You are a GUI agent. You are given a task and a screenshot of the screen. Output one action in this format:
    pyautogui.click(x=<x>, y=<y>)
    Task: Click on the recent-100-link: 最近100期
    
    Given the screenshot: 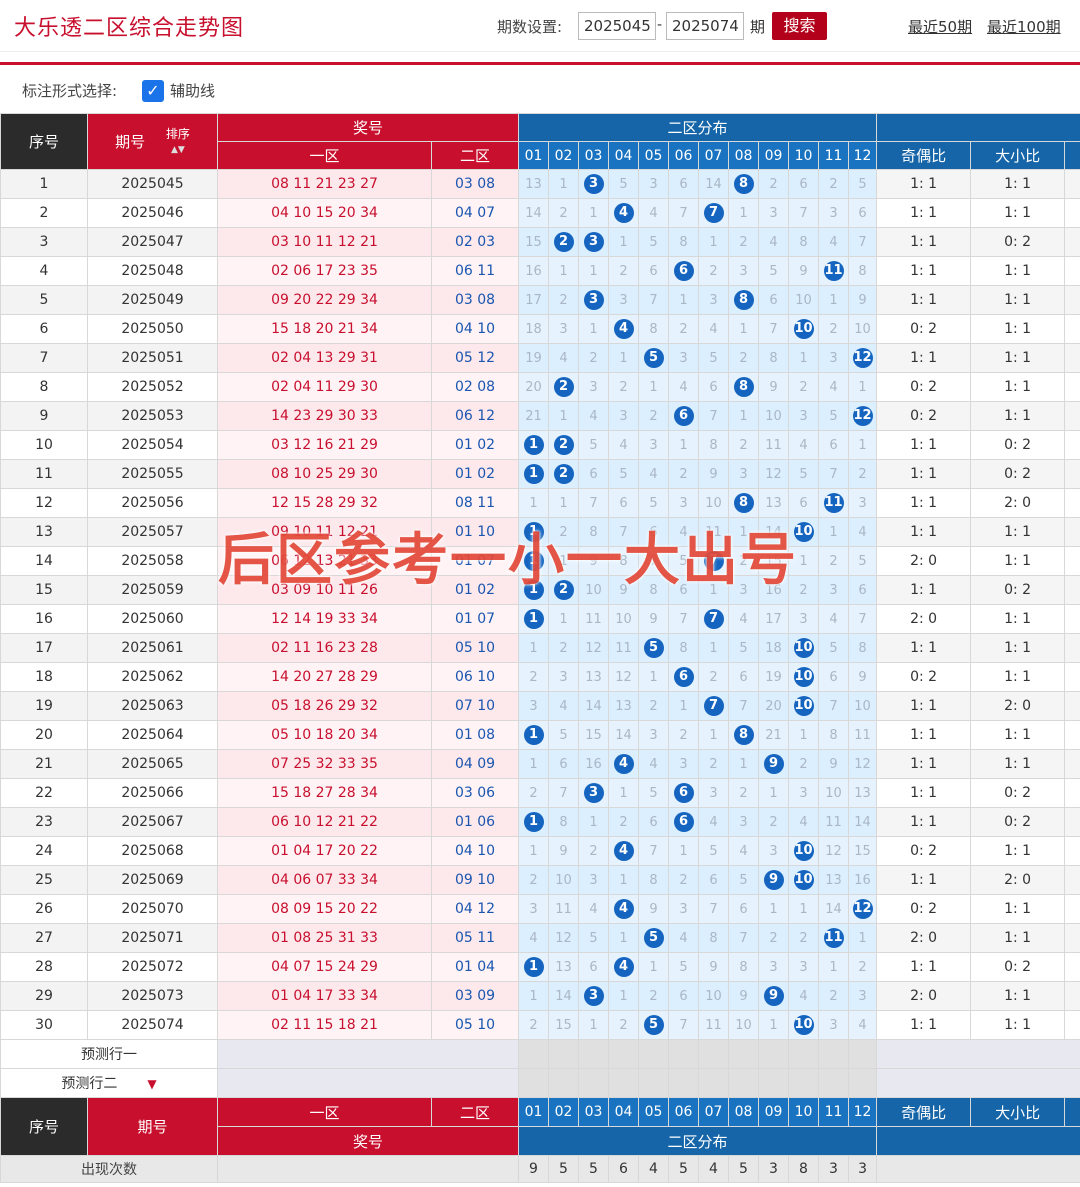 What is the action you would take?
    pyautogui.click(x=1024, y=26)
    